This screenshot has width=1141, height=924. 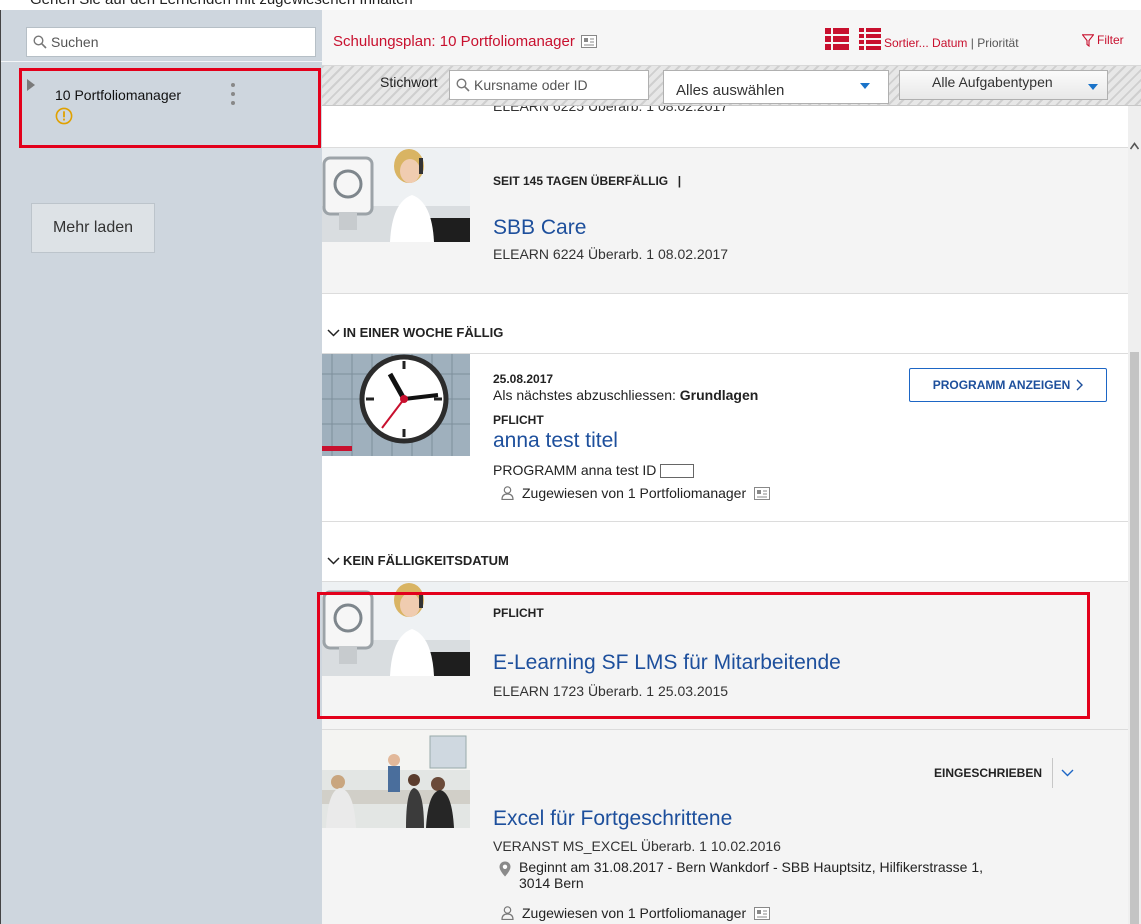 What do you see at coordinates (988, 773) in the screenshot?
I see `enrolled-label: EINGESCHRIEBEN` at bounding box center [988, 773].